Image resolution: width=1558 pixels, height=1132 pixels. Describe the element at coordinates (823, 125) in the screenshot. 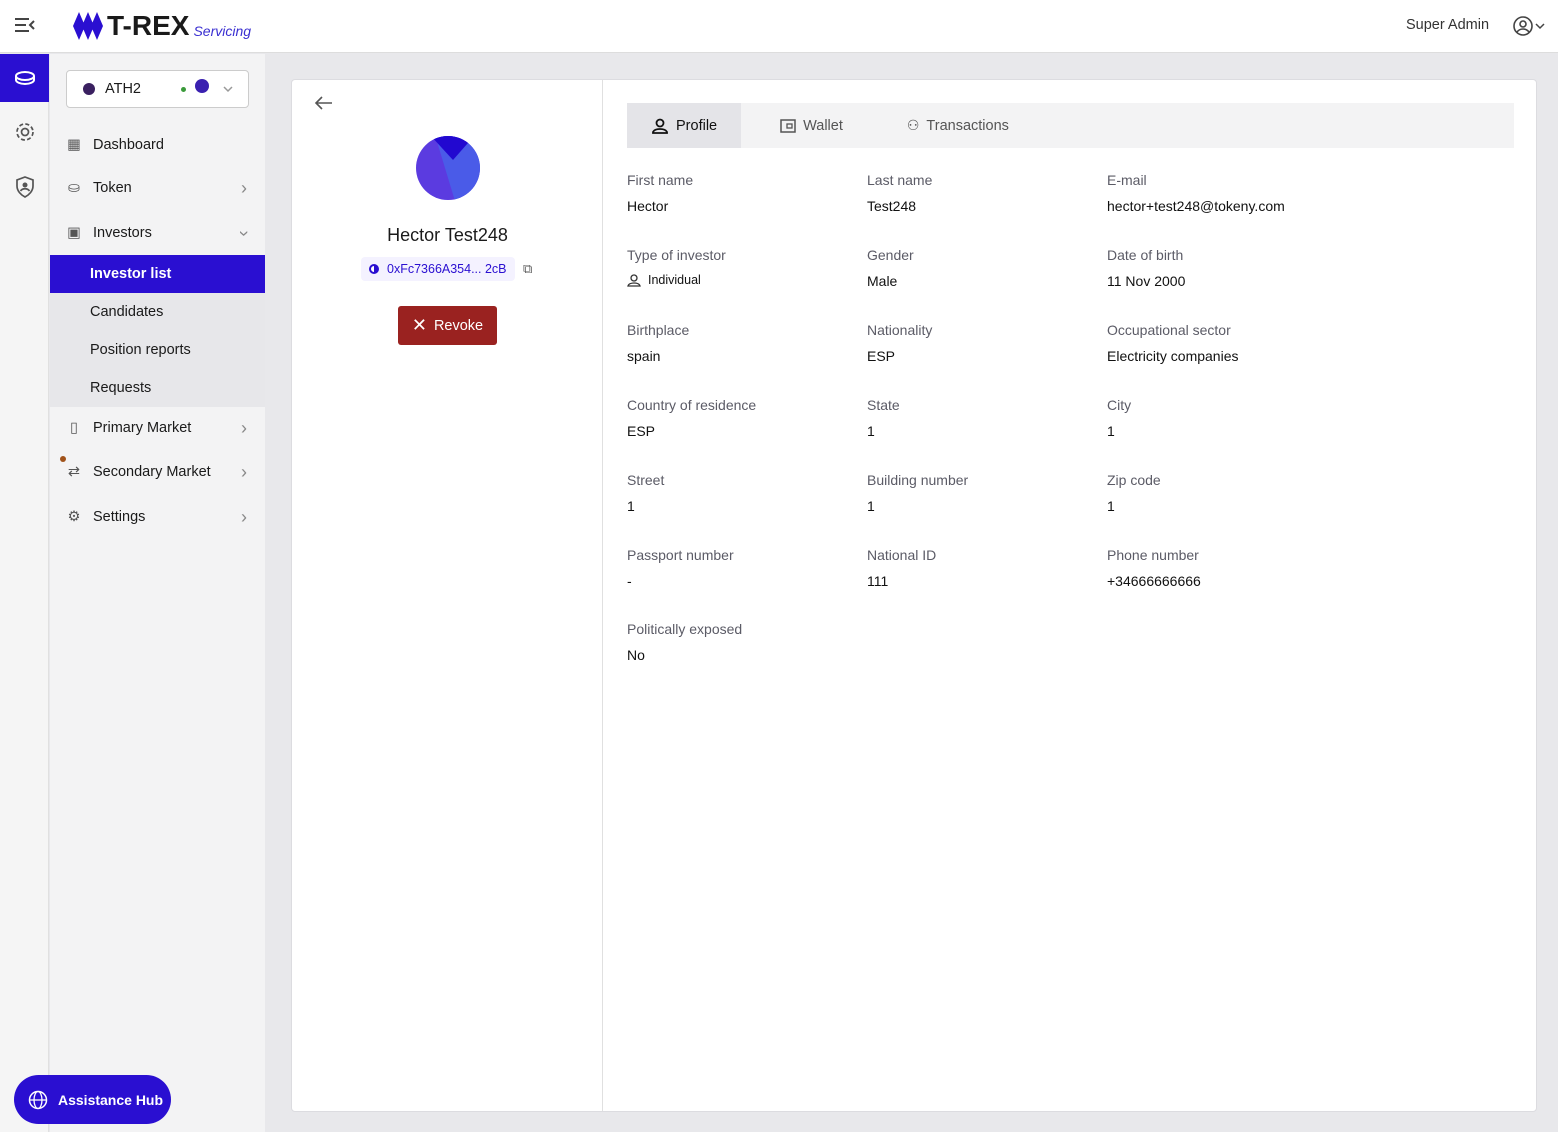

I see `tab-label: Wallet` at that location.